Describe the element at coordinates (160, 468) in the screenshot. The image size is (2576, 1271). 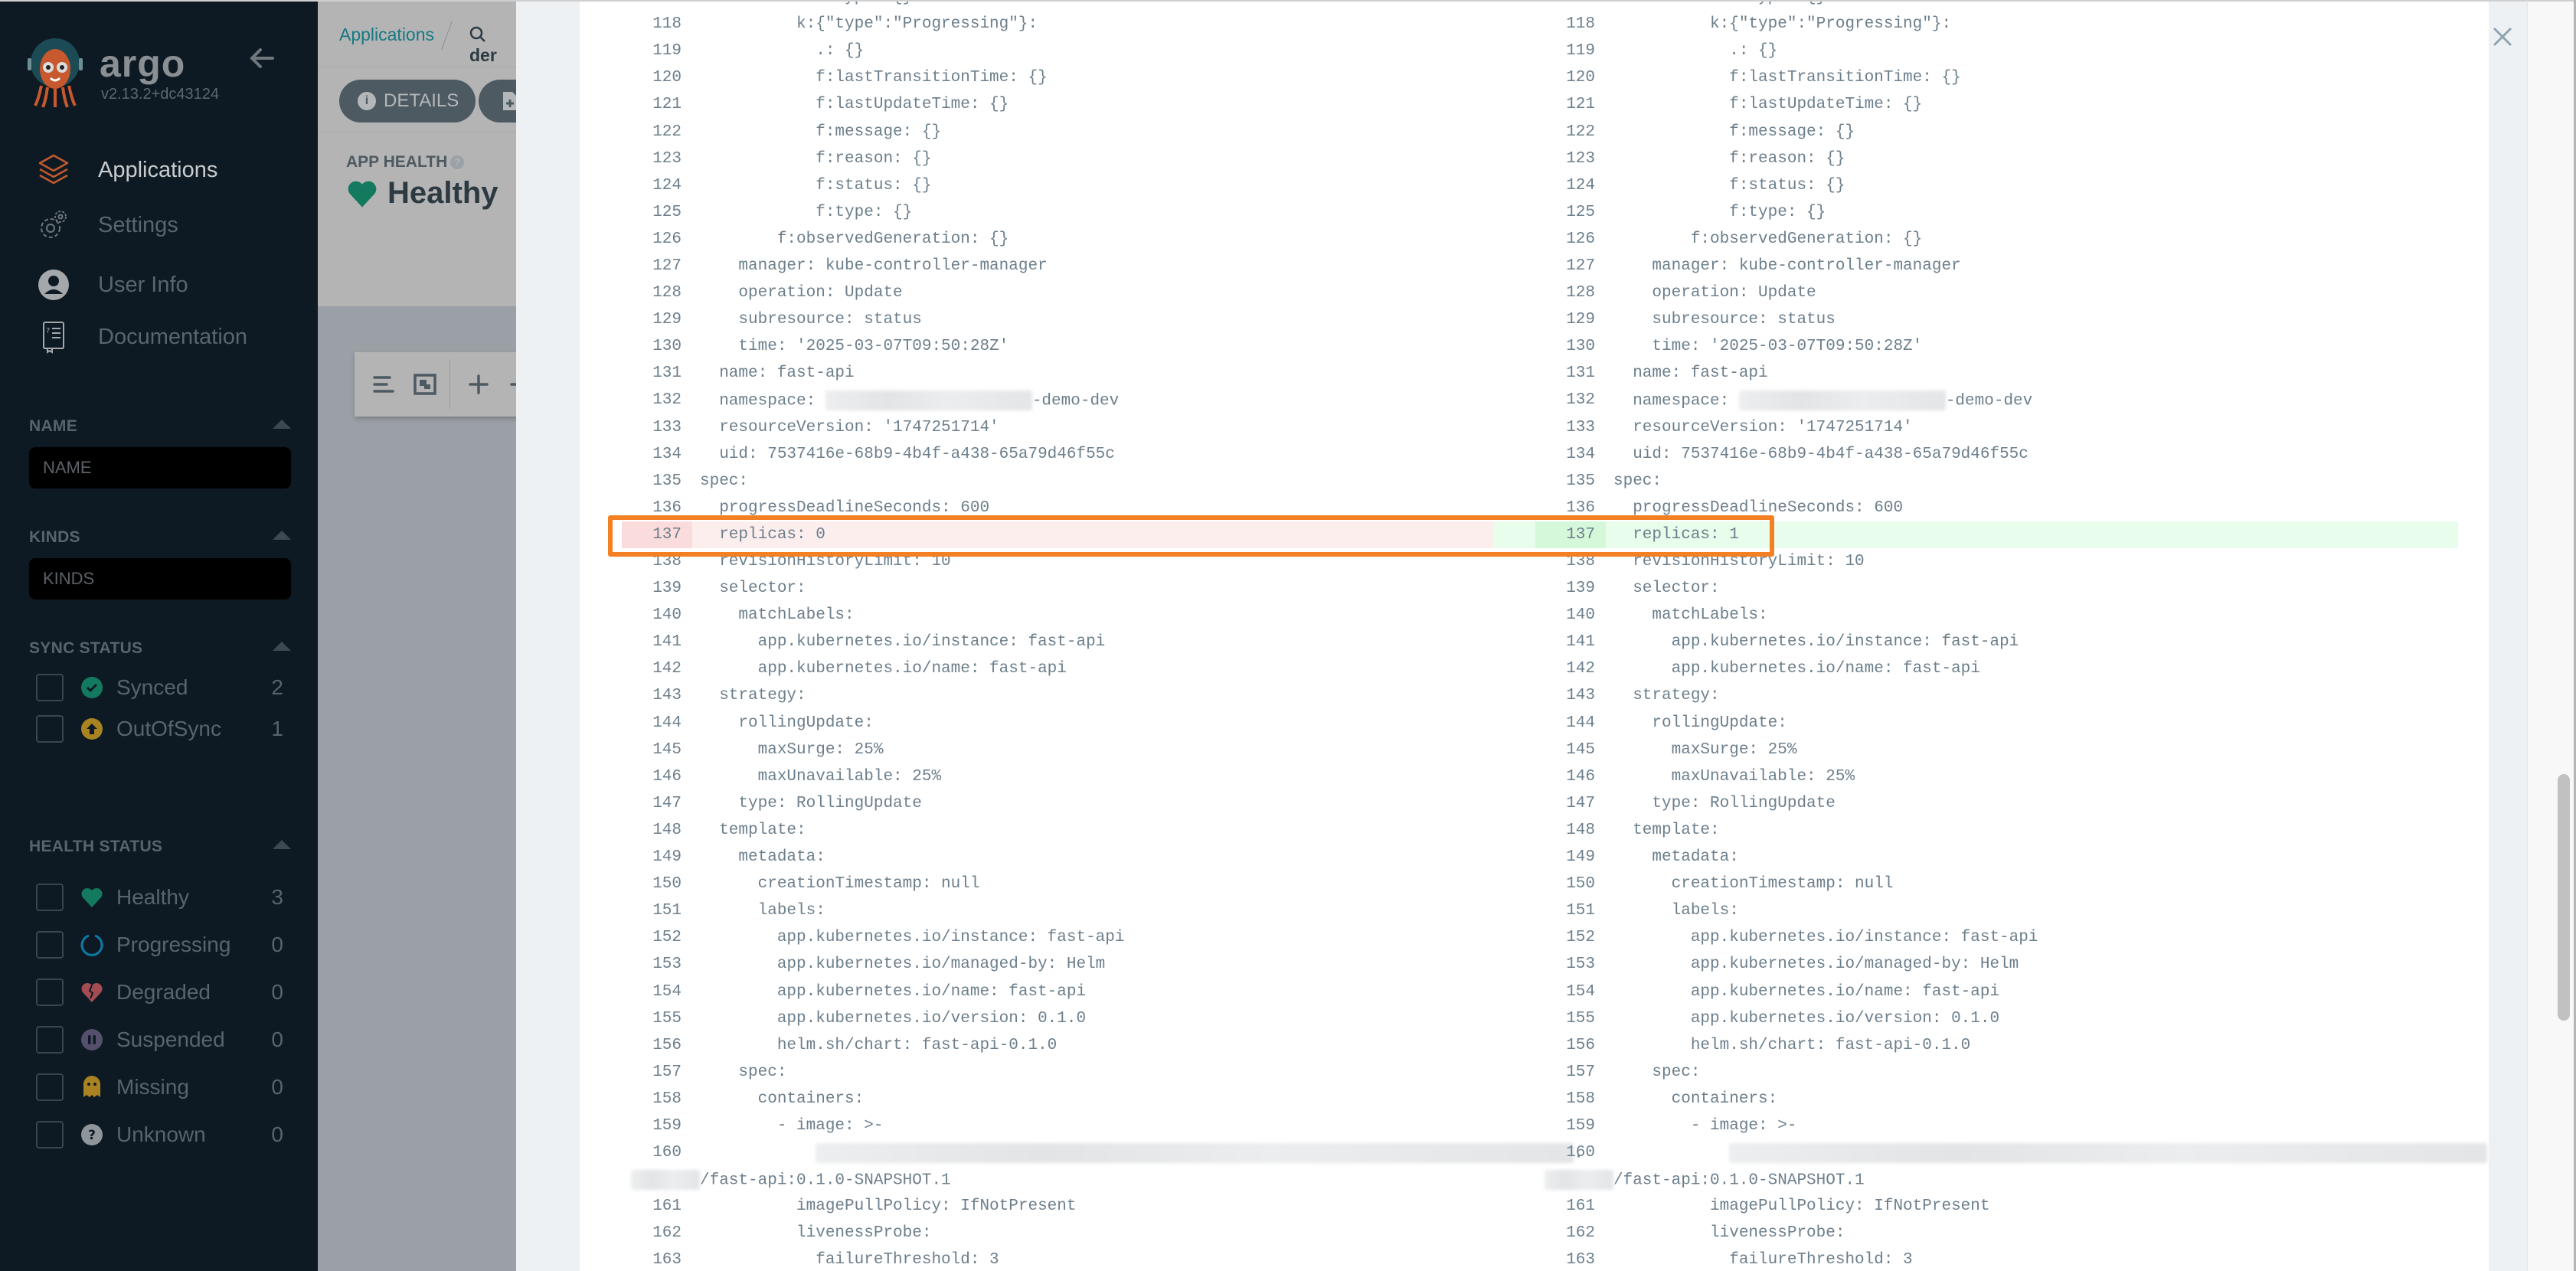
I see `name-filter-input` at that location.